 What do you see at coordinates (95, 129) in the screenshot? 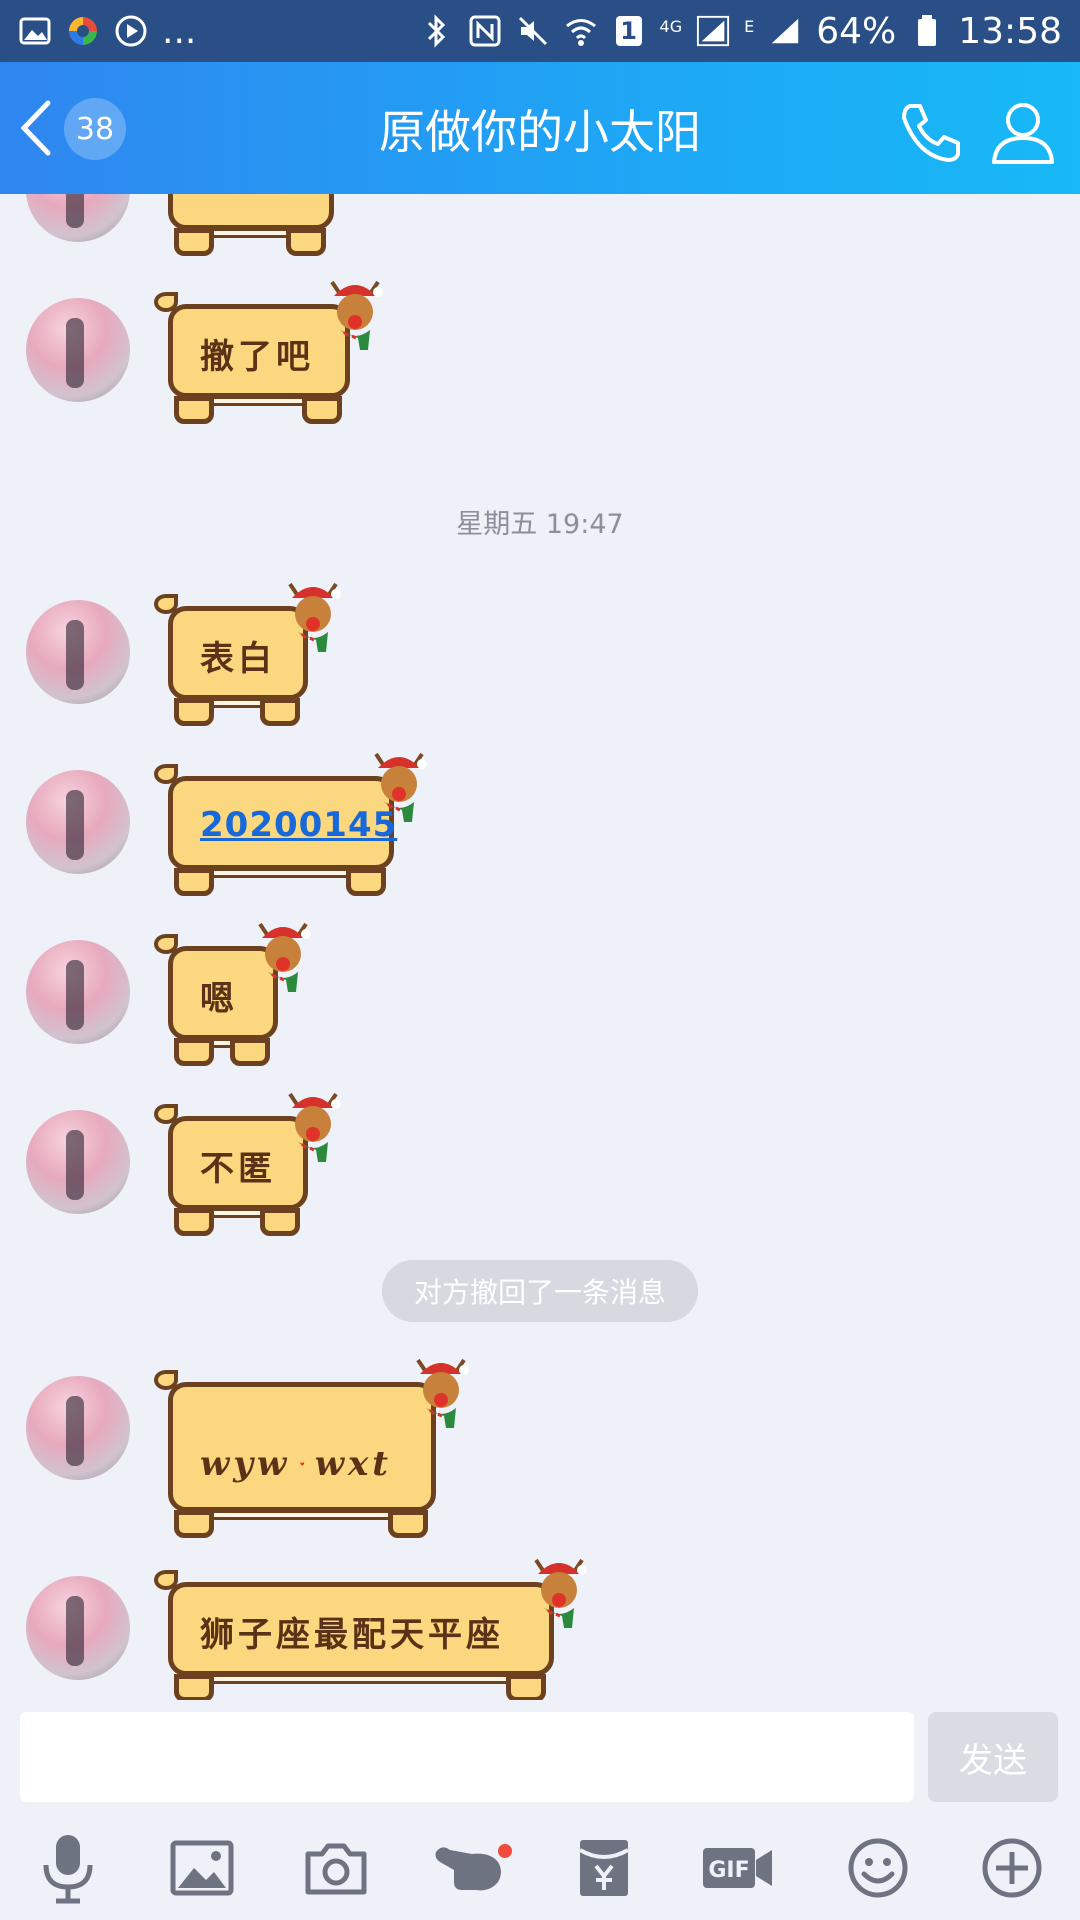
I see `unread-count-badge: 38` at bounding box center [95, 129].